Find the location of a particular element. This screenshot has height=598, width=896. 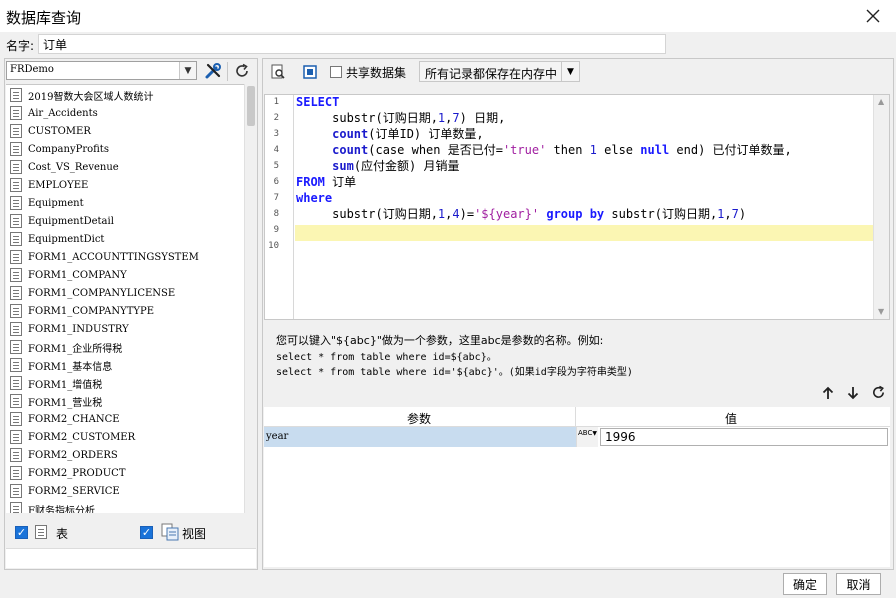

tools-icon is located at coordinates (213, 70).